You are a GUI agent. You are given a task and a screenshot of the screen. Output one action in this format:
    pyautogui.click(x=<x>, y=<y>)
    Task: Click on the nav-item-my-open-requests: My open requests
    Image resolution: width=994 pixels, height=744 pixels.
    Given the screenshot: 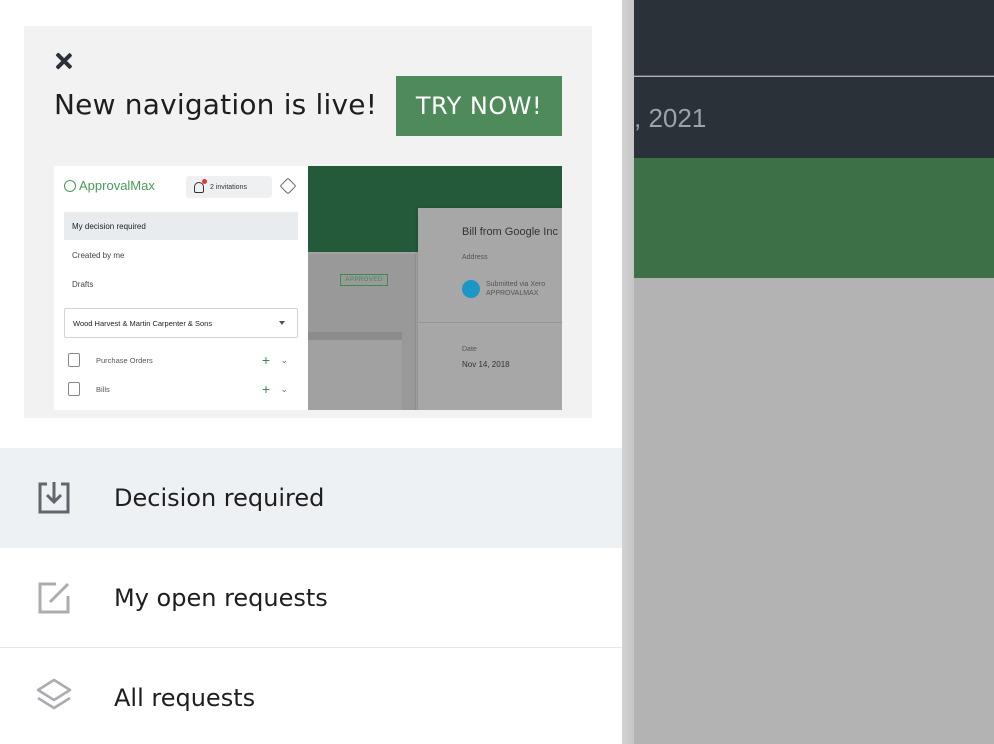 What is the action you would take?
    pyautogui.click(x=311, y=598)
    